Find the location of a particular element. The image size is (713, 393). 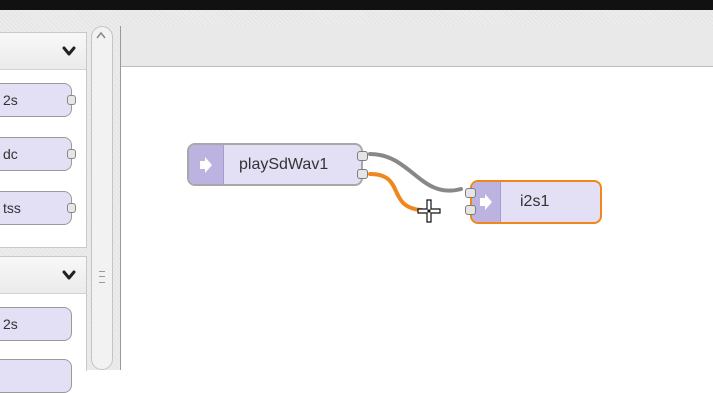

scrollbar-track is located at coordinates (102, 198).